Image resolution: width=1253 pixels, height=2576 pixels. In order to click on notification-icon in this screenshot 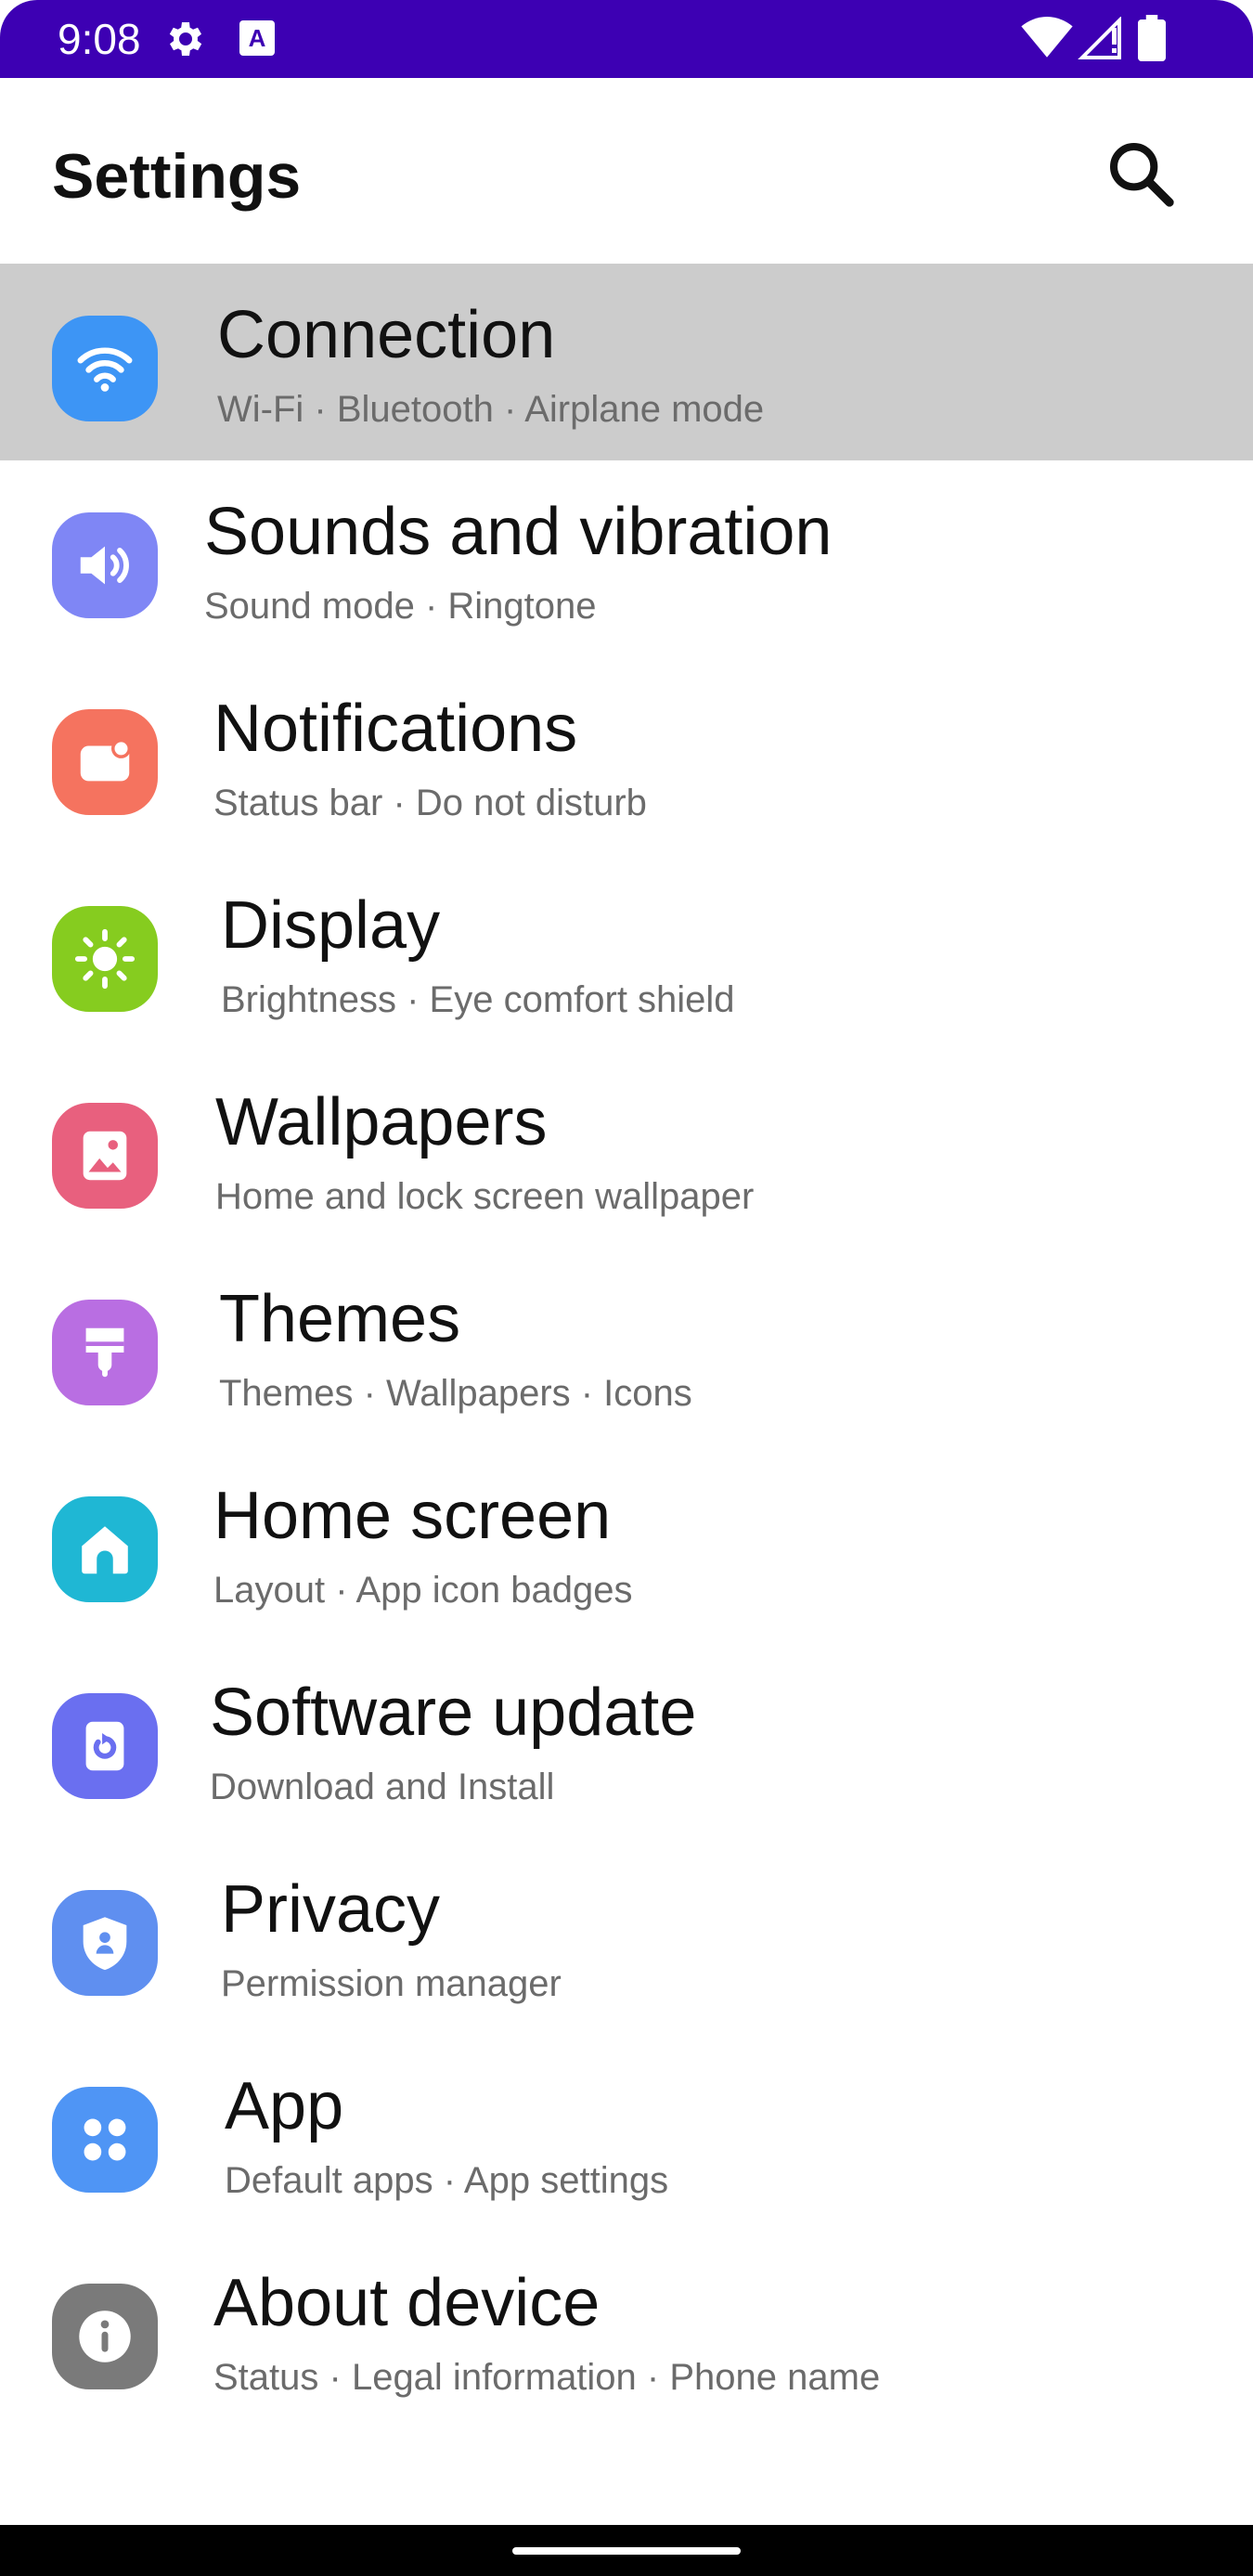, I will do `click(105, 762)`.